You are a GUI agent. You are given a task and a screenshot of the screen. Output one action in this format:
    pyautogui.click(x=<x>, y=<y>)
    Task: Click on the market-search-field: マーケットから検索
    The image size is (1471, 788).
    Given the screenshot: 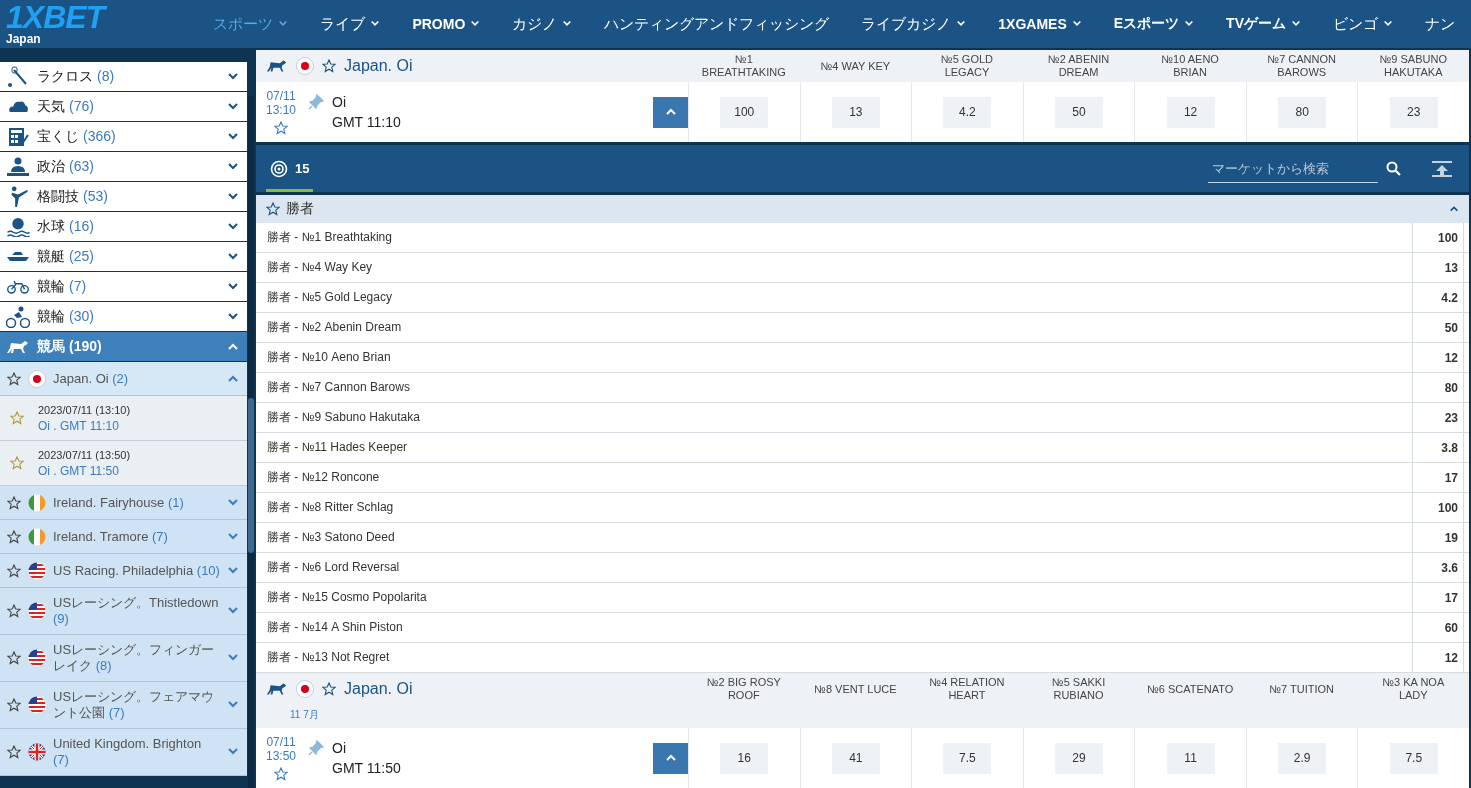 What is the action you would take?
    pyautogui.click(x=1293, y=168)
    